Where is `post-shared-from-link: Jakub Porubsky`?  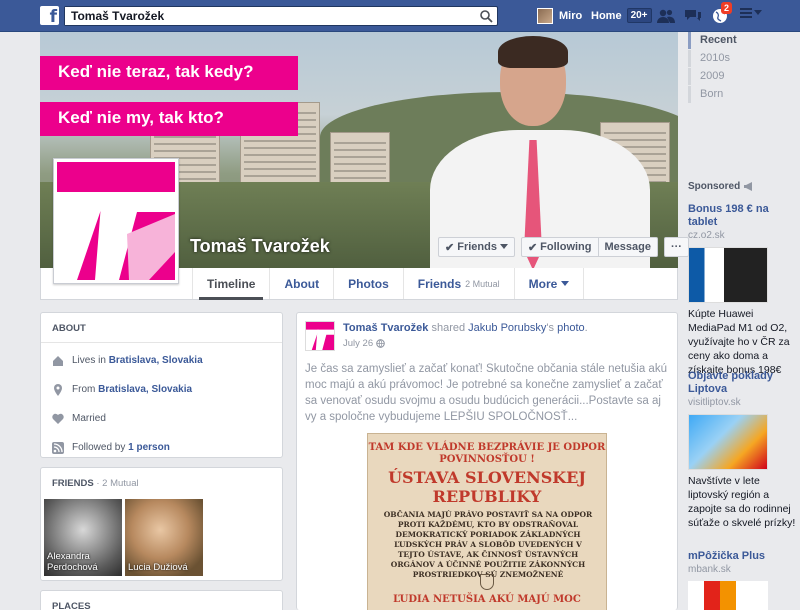
post-shared-from-link: Jakub Porubsky is located at coordinates (507, 328).